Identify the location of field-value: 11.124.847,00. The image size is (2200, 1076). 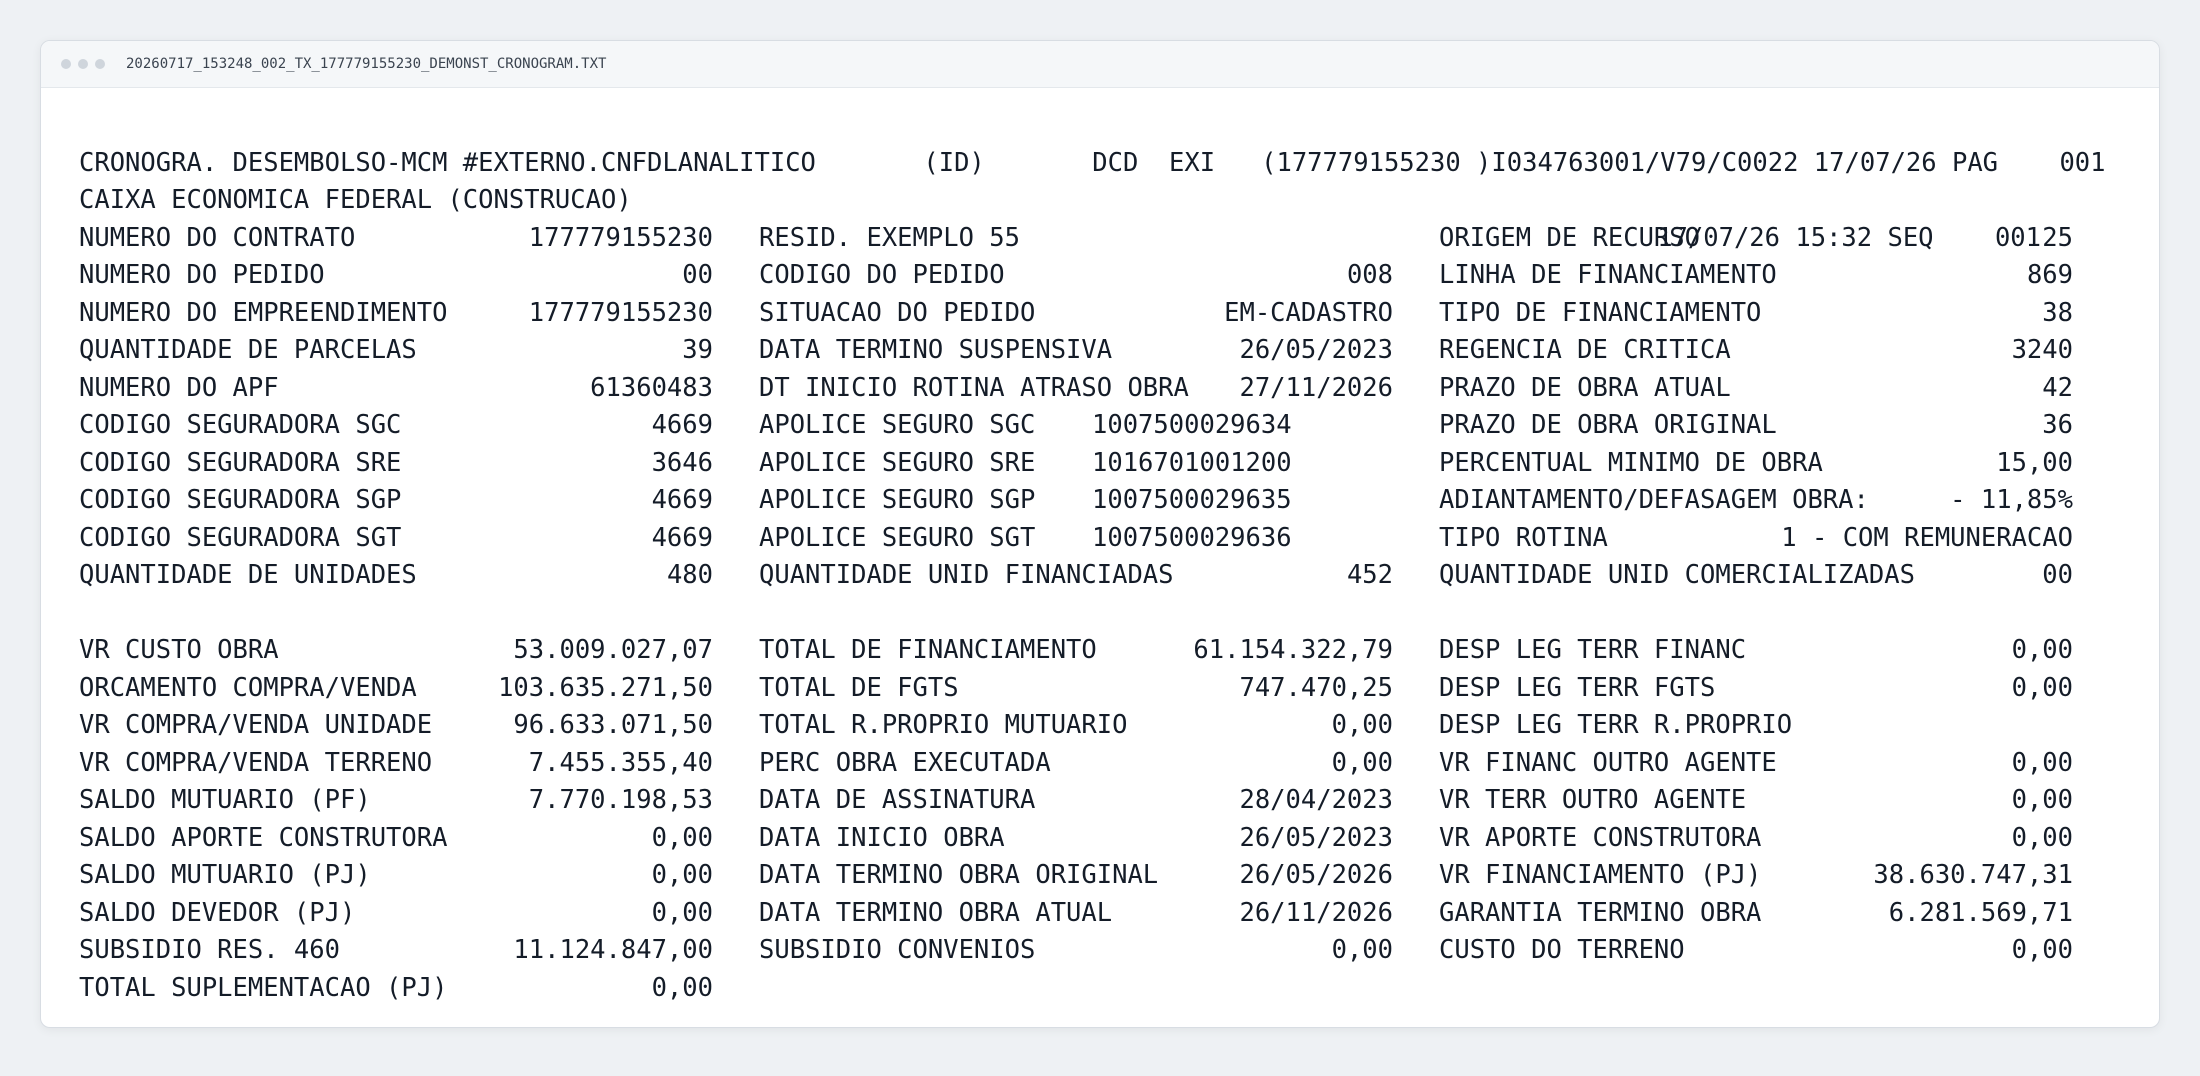
(613, 950).